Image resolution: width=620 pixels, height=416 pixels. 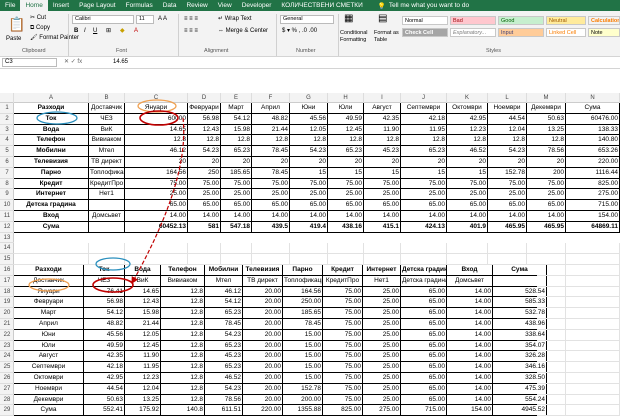 I want to click on style-calculation: Calculation, so click(x=604, y=20).